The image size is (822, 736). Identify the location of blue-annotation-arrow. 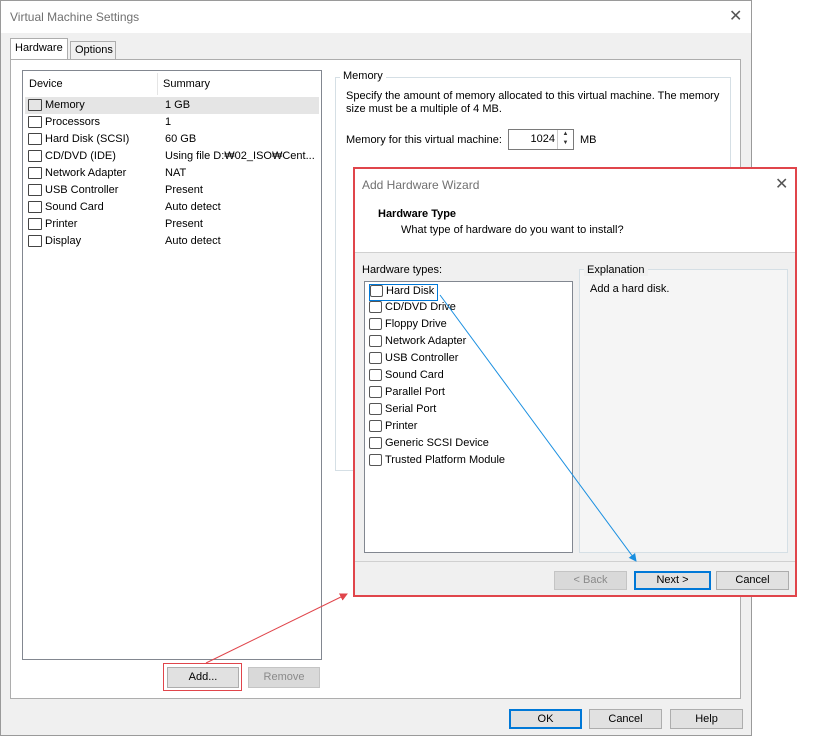
(538, 428).